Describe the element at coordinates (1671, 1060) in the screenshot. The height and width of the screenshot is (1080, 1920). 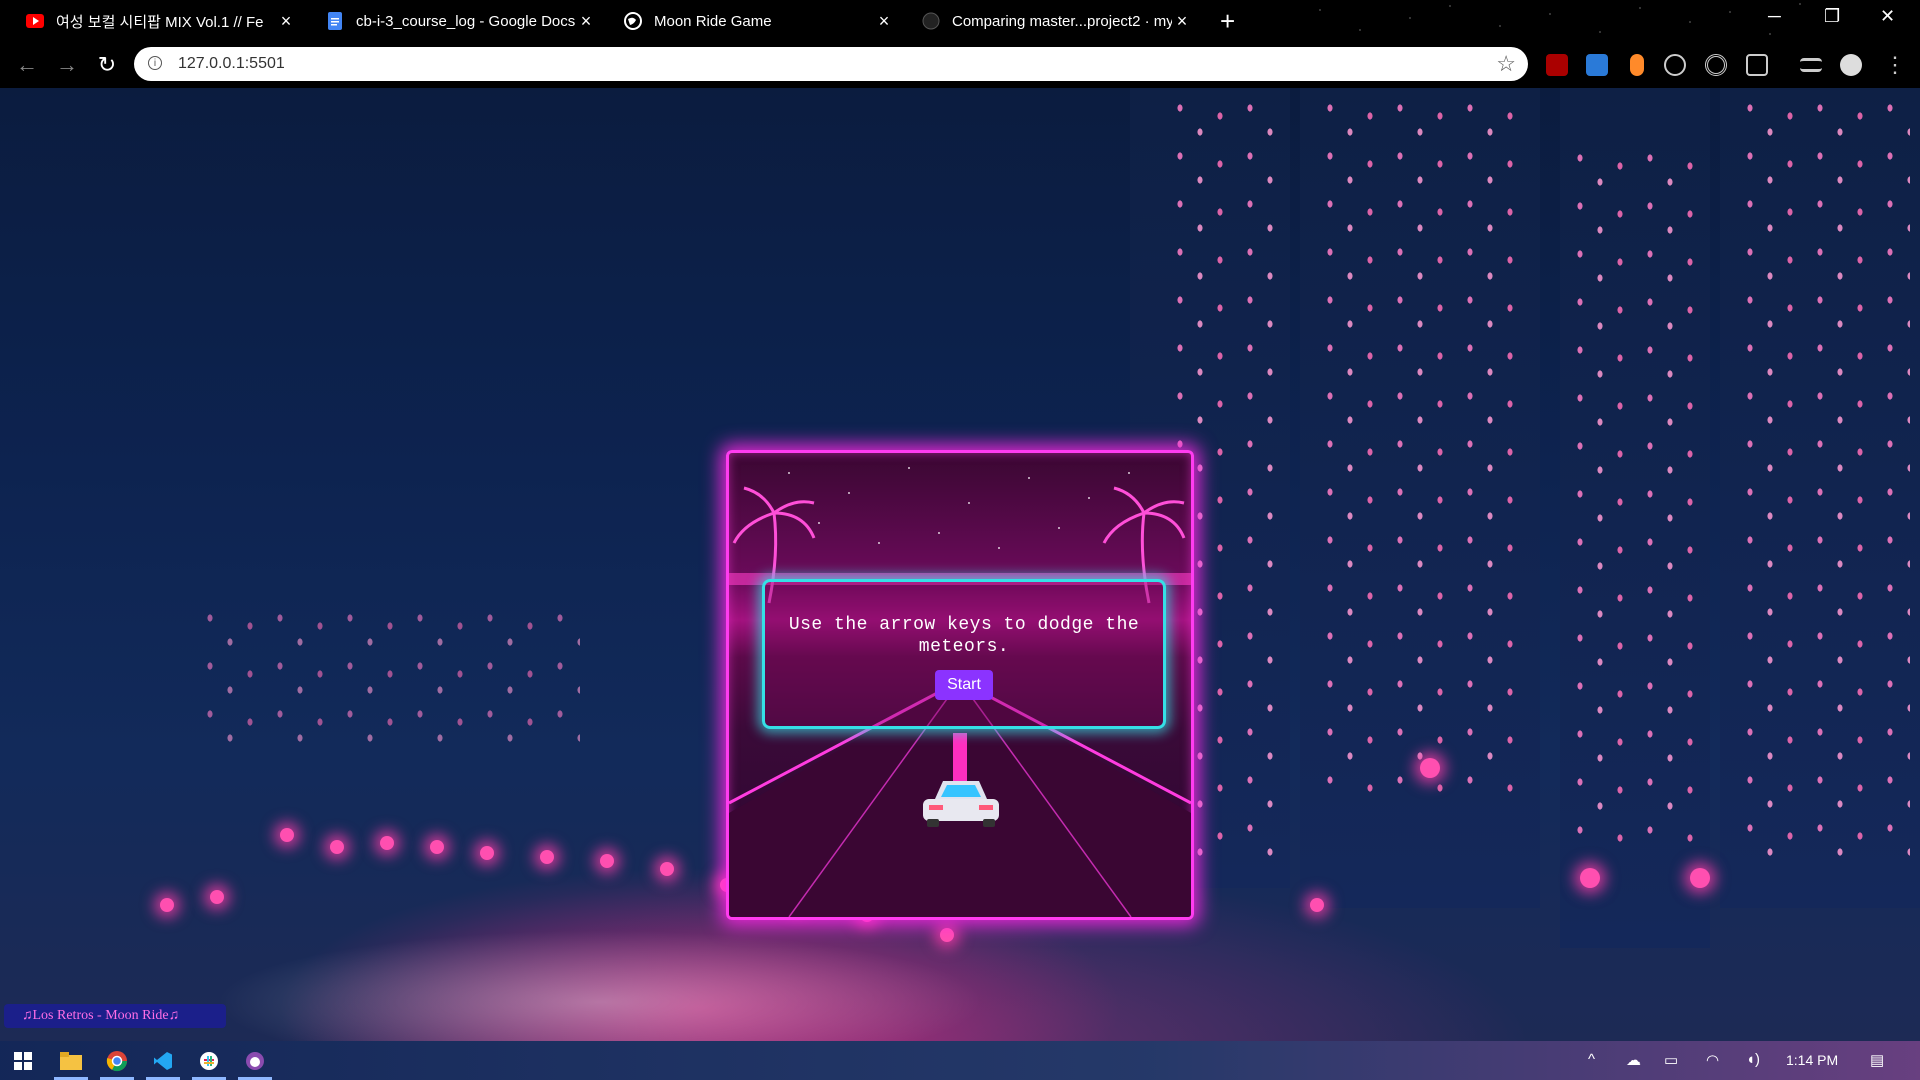
I see `battery-icon: ▭` at that location.